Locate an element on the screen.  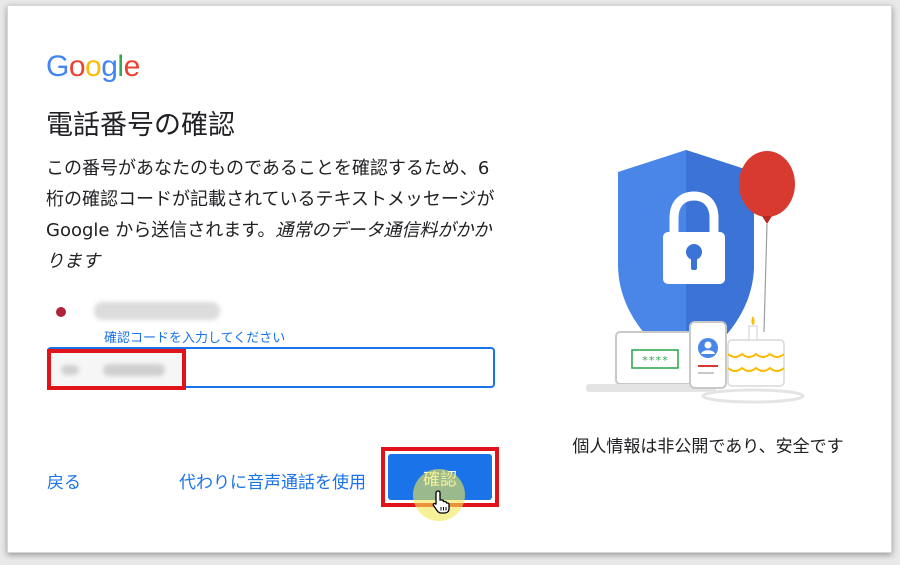
phone-icon is located at coordinates (708, 355).